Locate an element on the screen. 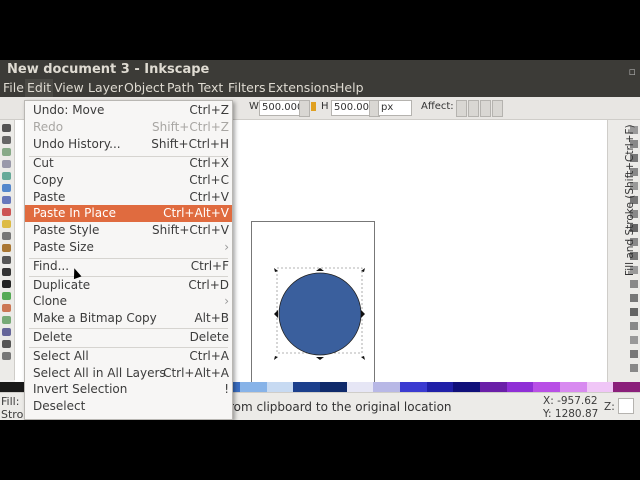 This screenshot has width=640, height=480. menu-item-redo: Redo Shift+Ctrl+Z is located at coordinates (128, 127).